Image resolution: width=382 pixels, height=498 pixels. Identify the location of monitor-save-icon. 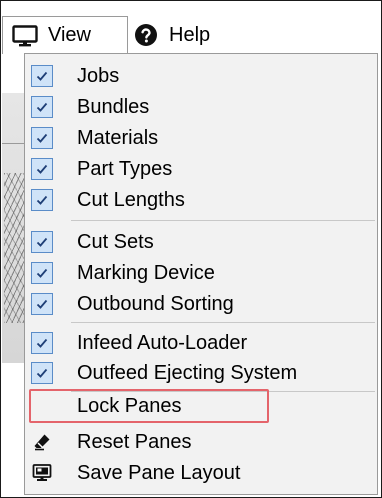
(42, 473).